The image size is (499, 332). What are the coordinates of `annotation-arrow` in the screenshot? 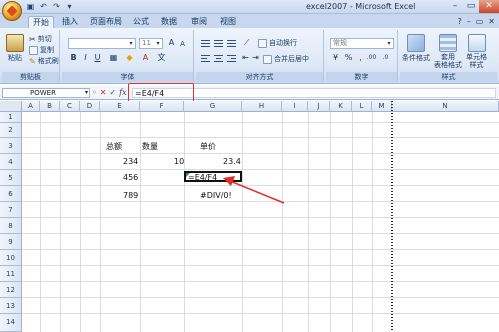 It's located at (254, 190).